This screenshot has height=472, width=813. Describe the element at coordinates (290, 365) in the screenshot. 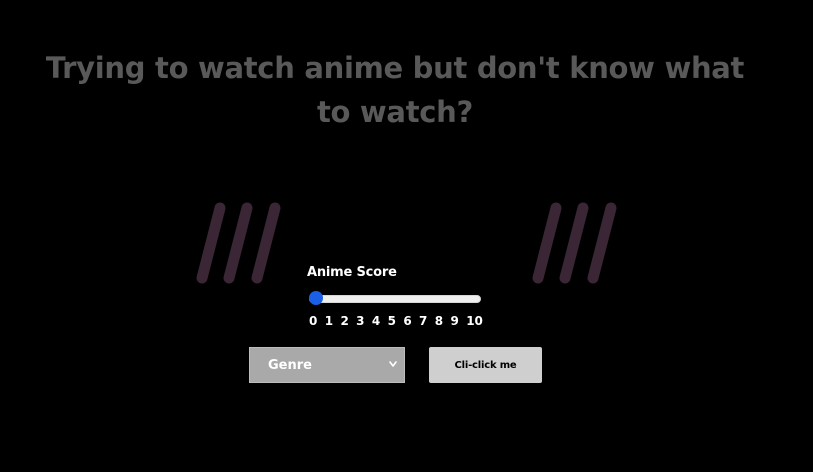

I see `genre-selected-value: Genre` at that location.